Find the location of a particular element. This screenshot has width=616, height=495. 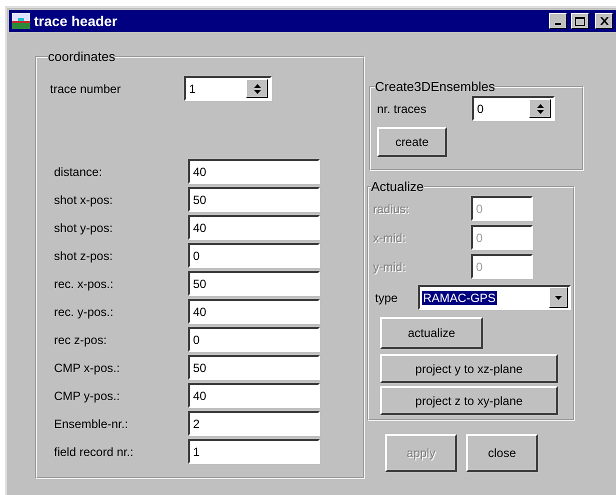

field-label: field record nr.: is located at coordinates (93, 451).